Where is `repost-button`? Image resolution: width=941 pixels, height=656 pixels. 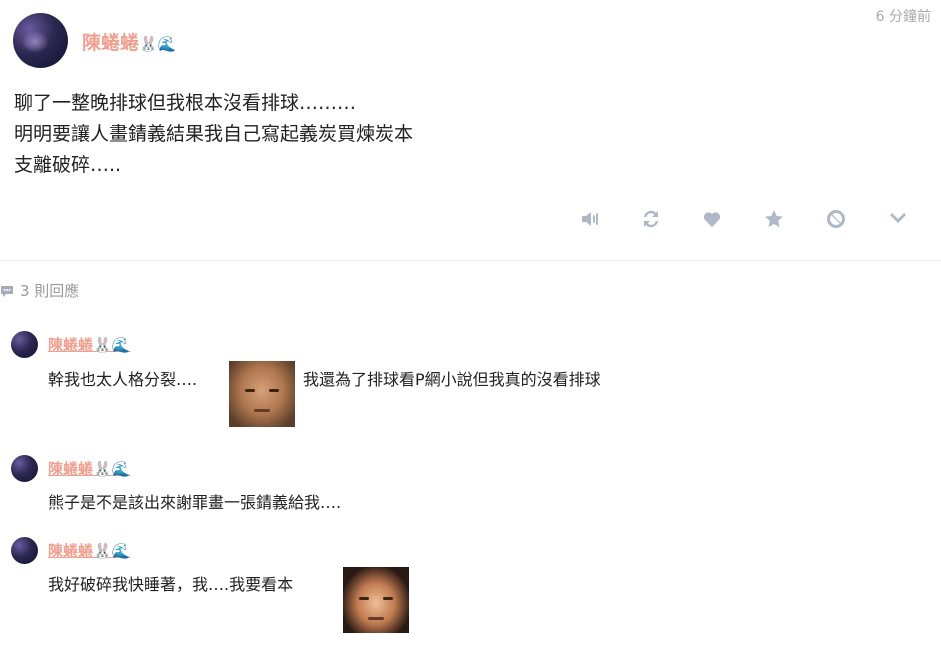 repost-button is located at coordinates (651, 219).